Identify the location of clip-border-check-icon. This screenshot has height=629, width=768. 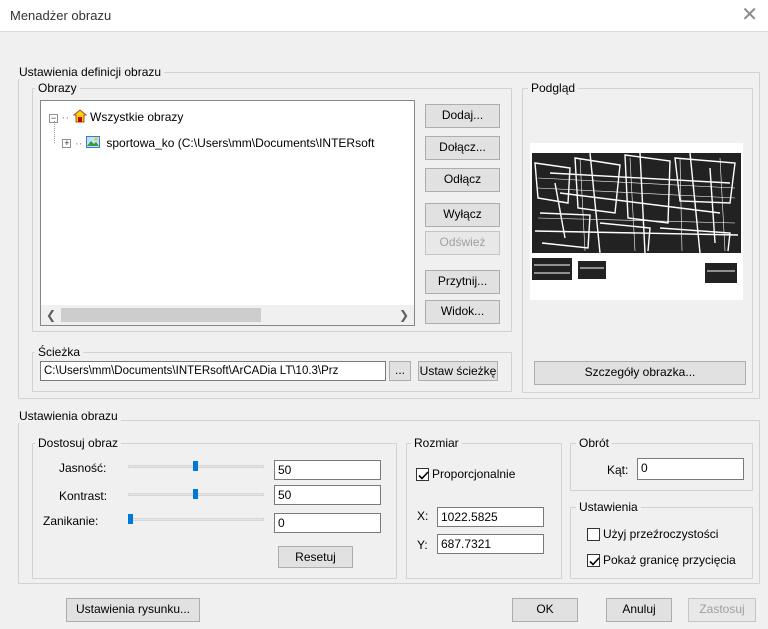
(593, 561).